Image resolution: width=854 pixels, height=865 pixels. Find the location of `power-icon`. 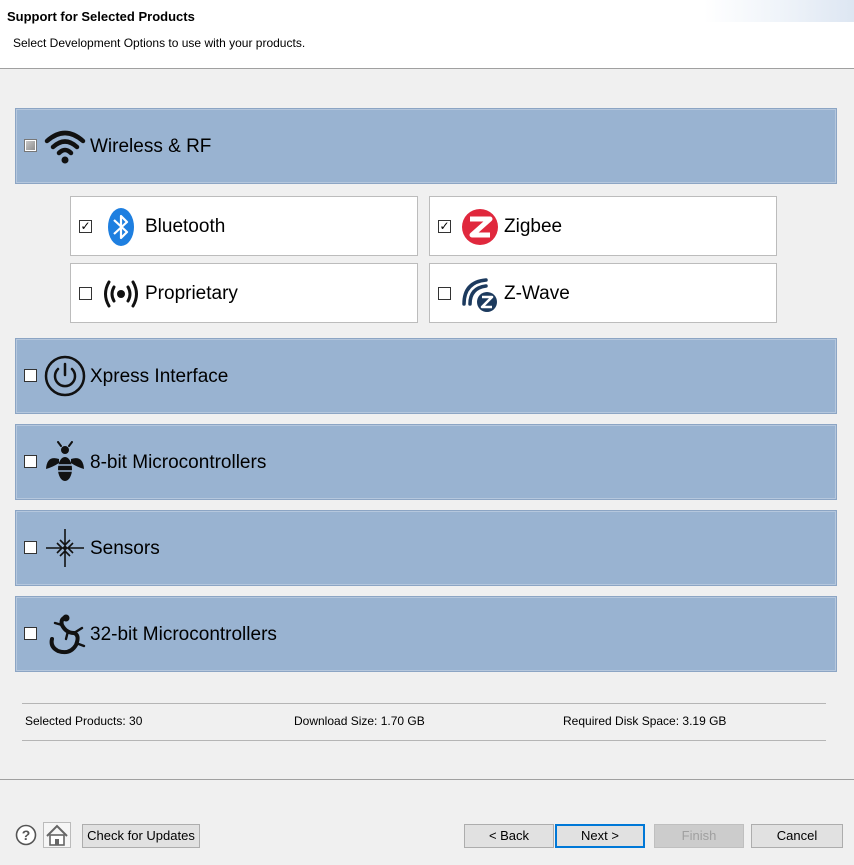

power-icon is located at coordinates (65, 376).